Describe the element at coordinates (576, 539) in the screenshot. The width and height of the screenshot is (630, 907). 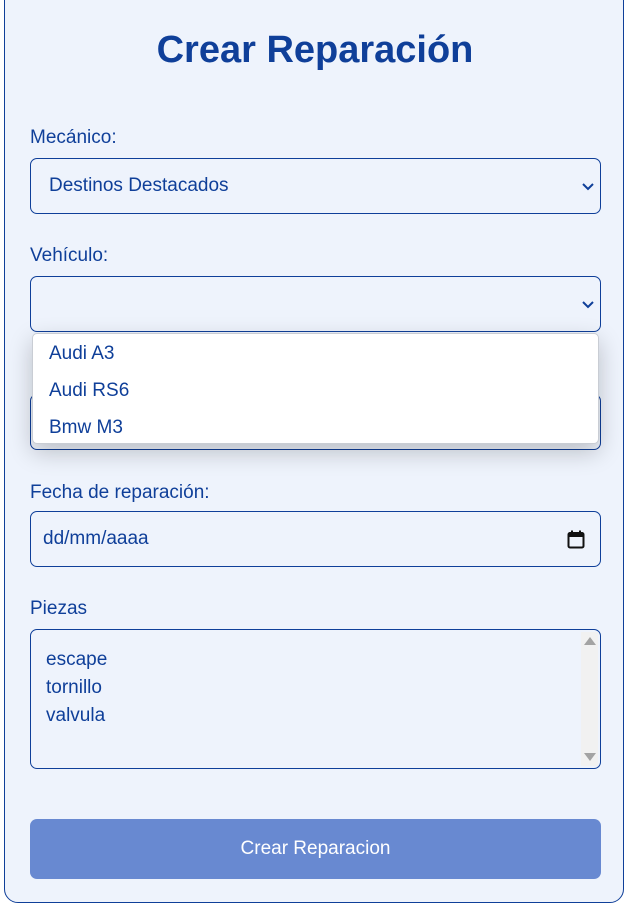
I see `calendar-icon` at that location.